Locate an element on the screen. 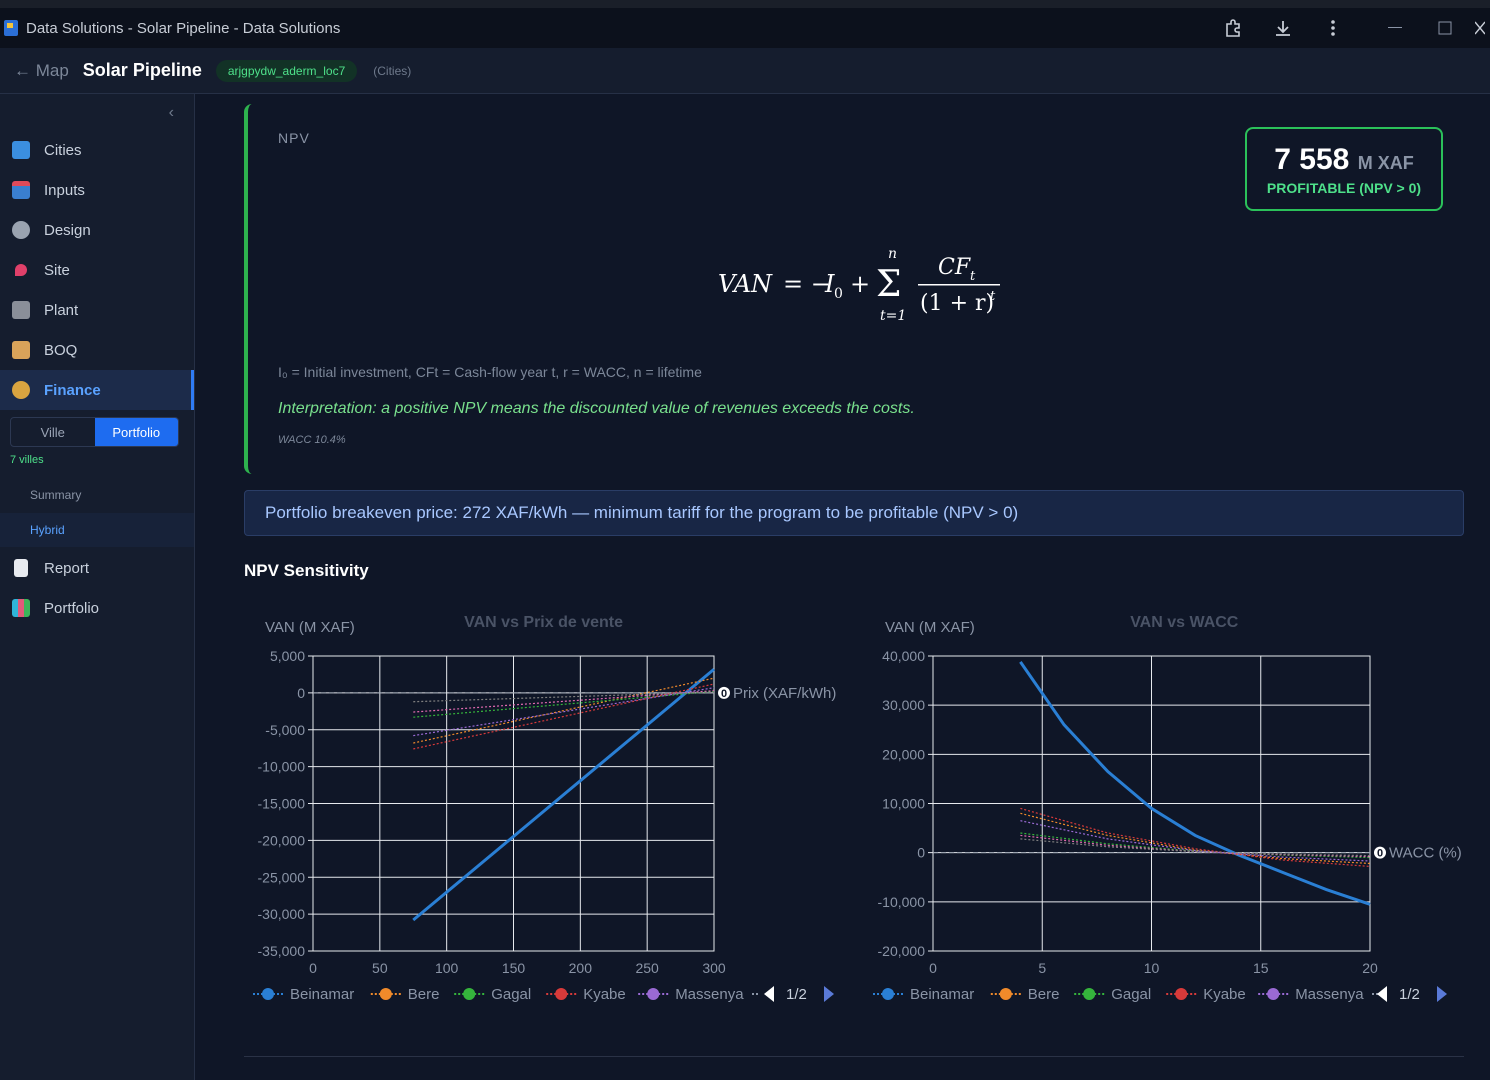 Image resolution: width=1490 pixels, height=1080 pixels. y-tick-label: -15,000 is located at coordinates (282, 804).